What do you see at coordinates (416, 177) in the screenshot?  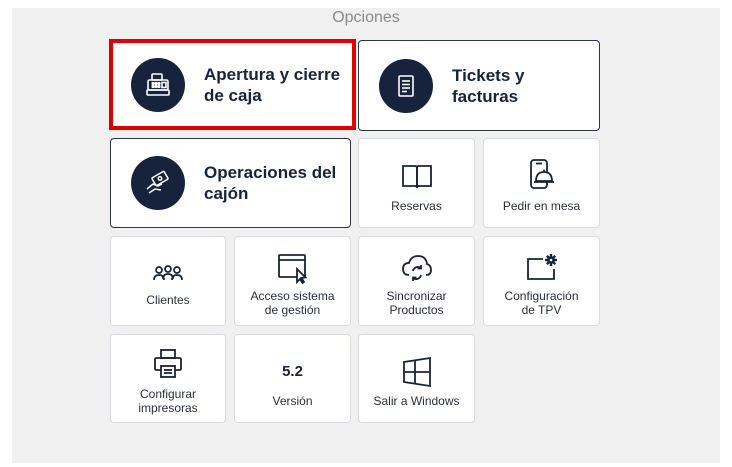 I see `open-book-icon` at bounding box center [416, 177].